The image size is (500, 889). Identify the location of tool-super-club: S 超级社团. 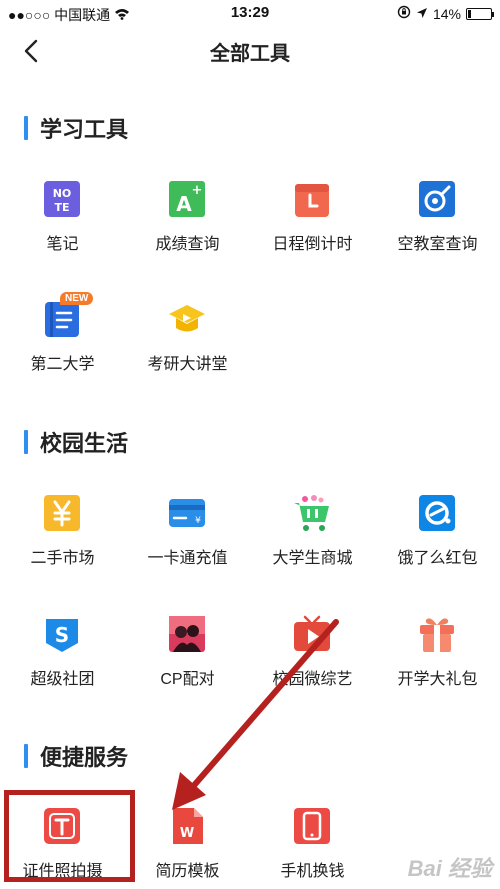
(62, 660).